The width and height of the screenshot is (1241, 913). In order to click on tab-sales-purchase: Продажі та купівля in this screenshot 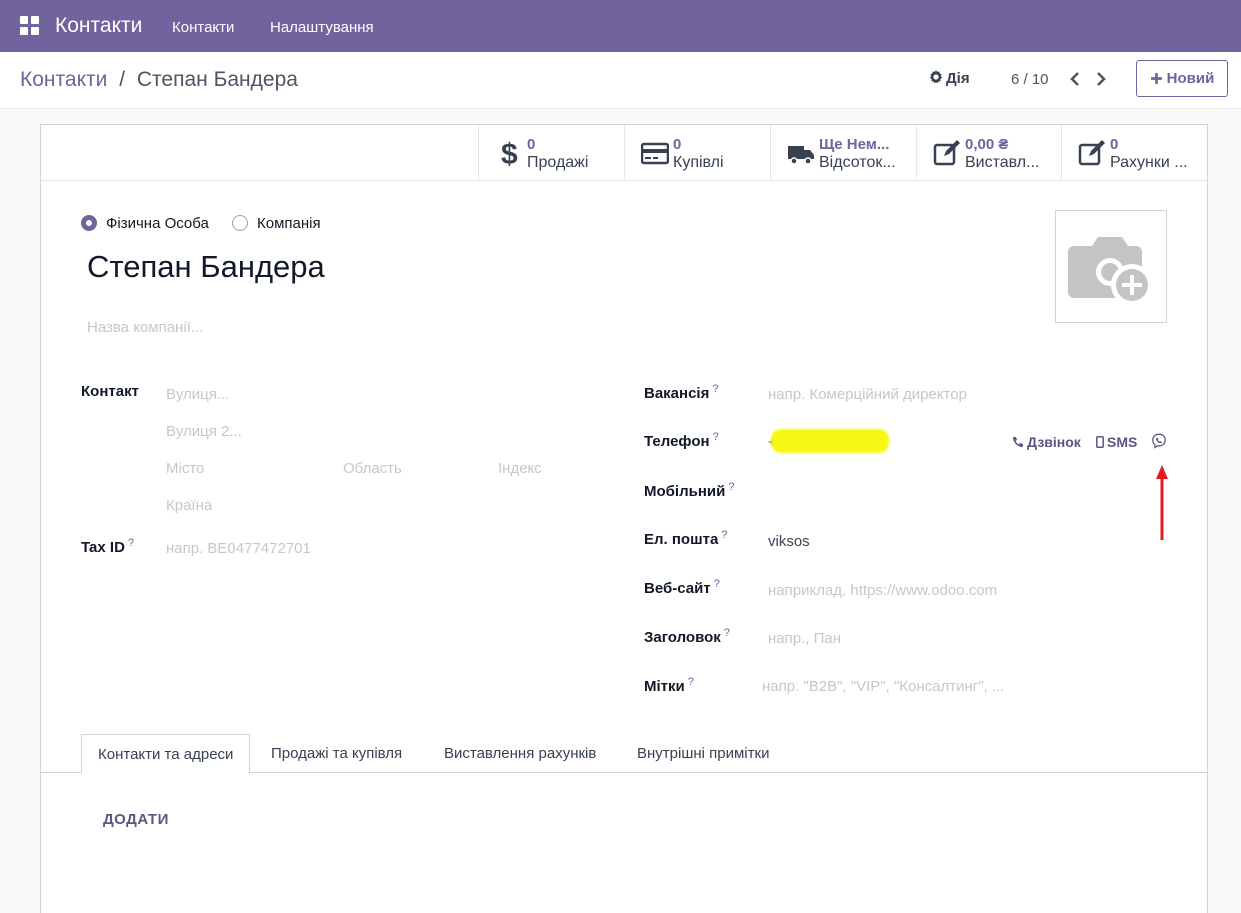, I will do `click(336, 754)`.